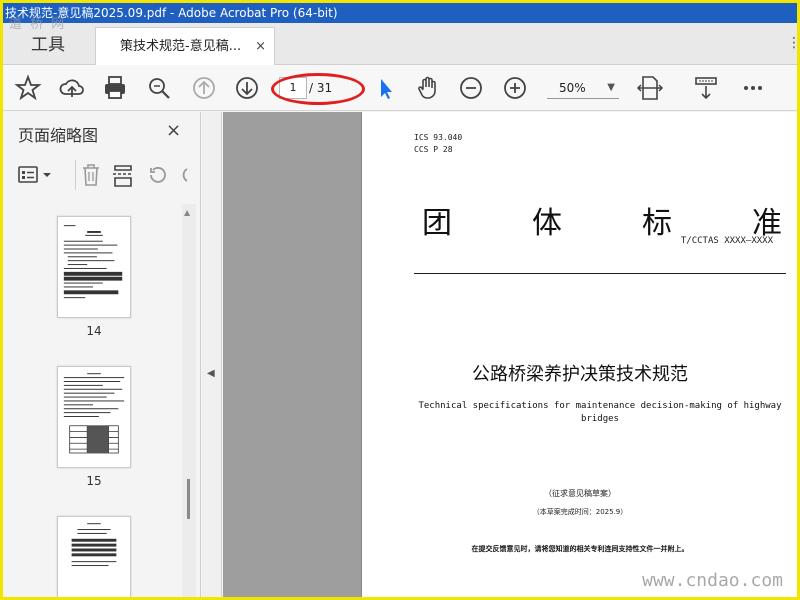  I want to click on thumbnail-page-label: 14, so click(94, 331).